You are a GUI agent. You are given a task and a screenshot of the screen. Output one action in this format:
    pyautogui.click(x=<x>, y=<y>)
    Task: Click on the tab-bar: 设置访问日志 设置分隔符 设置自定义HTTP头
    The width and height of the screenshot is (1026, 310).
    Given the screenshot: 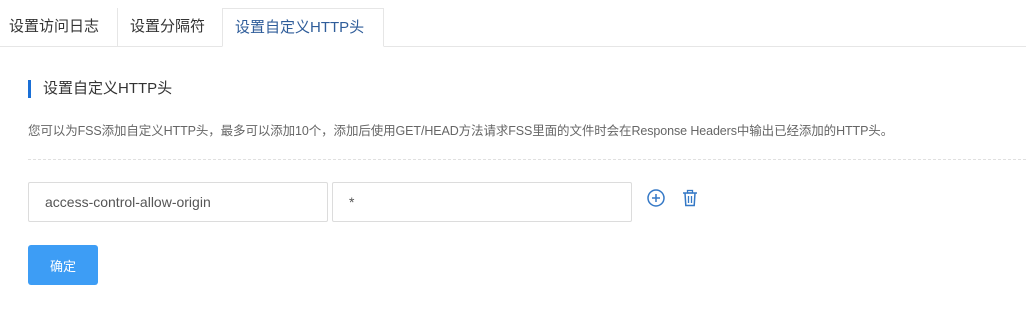 What is the action you would take?
    pyautogui.click(x=513, y=27)
    